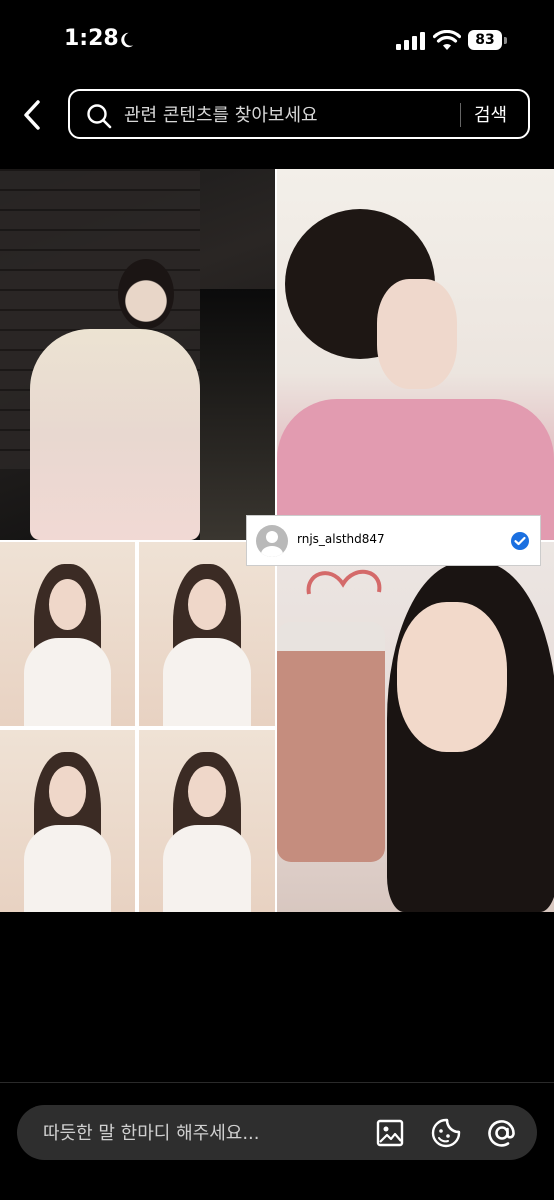 The height and width of the screenshot is (1200, 554). I want to click on comment-bar, so click(277, 1132).